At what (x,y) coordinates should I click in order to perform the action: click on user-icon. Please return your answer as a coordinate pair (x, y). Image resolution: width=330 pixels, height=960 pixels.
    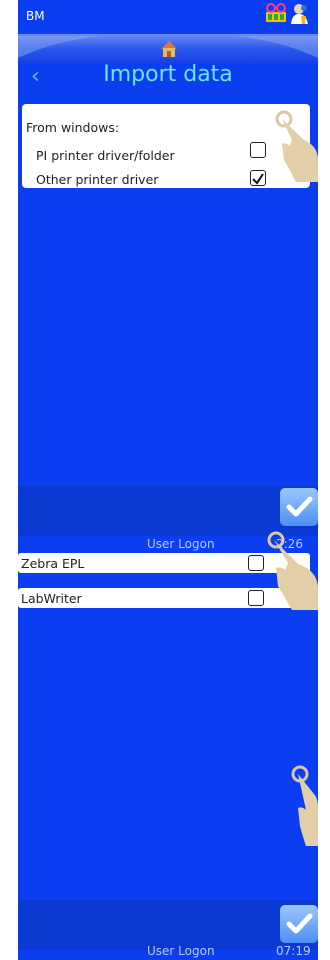
    Looking at the image, I should click on (300, 16).